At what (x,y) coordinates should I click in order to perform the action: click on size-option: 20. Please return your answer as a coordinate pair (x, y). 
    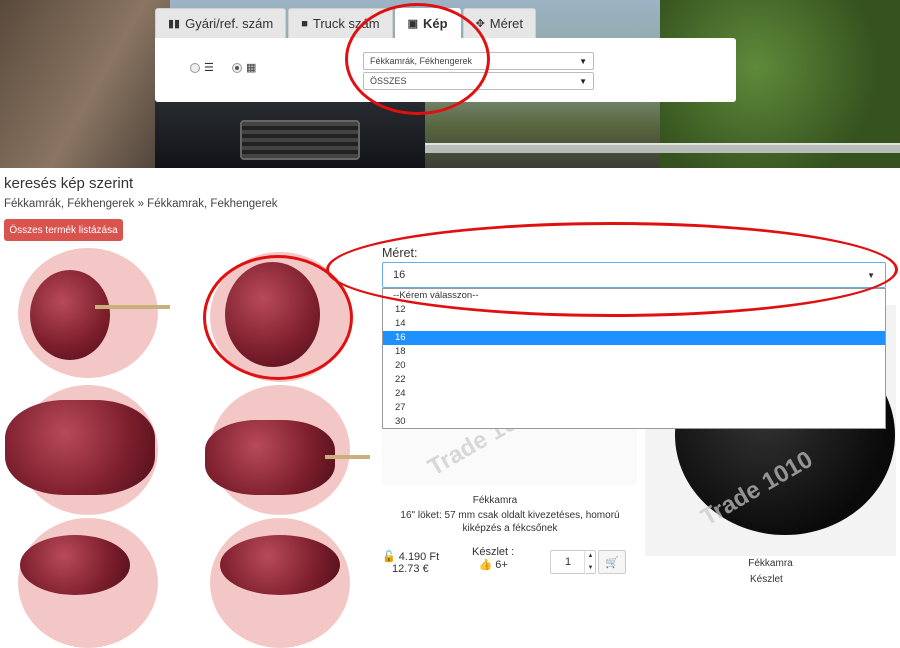
    Looking at the image, I should click on (634, 366).